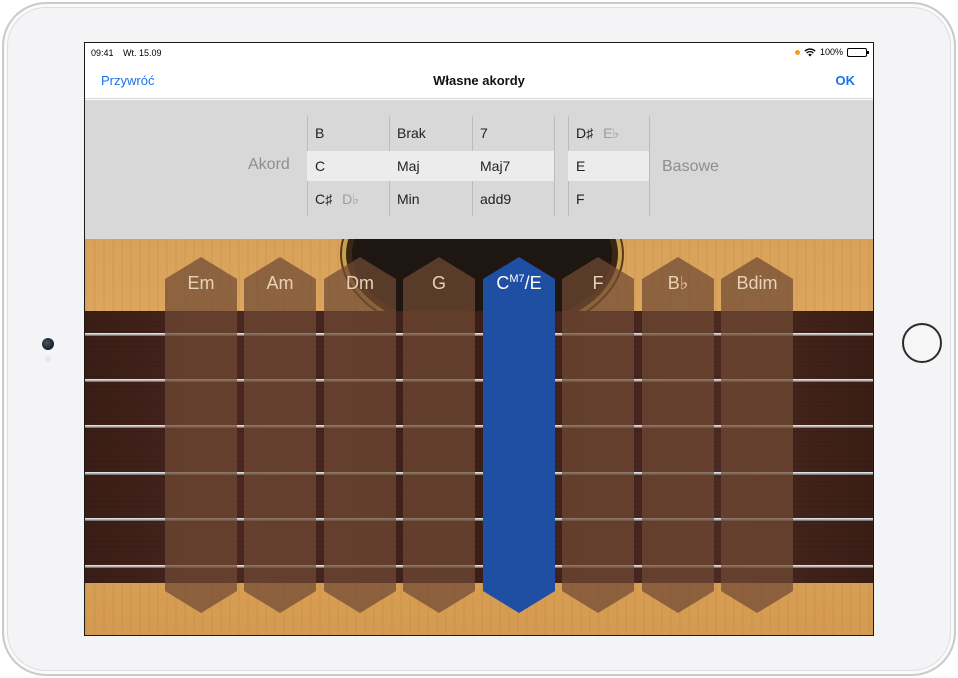 This screenshot has height=678, width=958. Describe the element at coordinates (797, 52) in the screenshot. I see `recording-indicator-icon` at that location.